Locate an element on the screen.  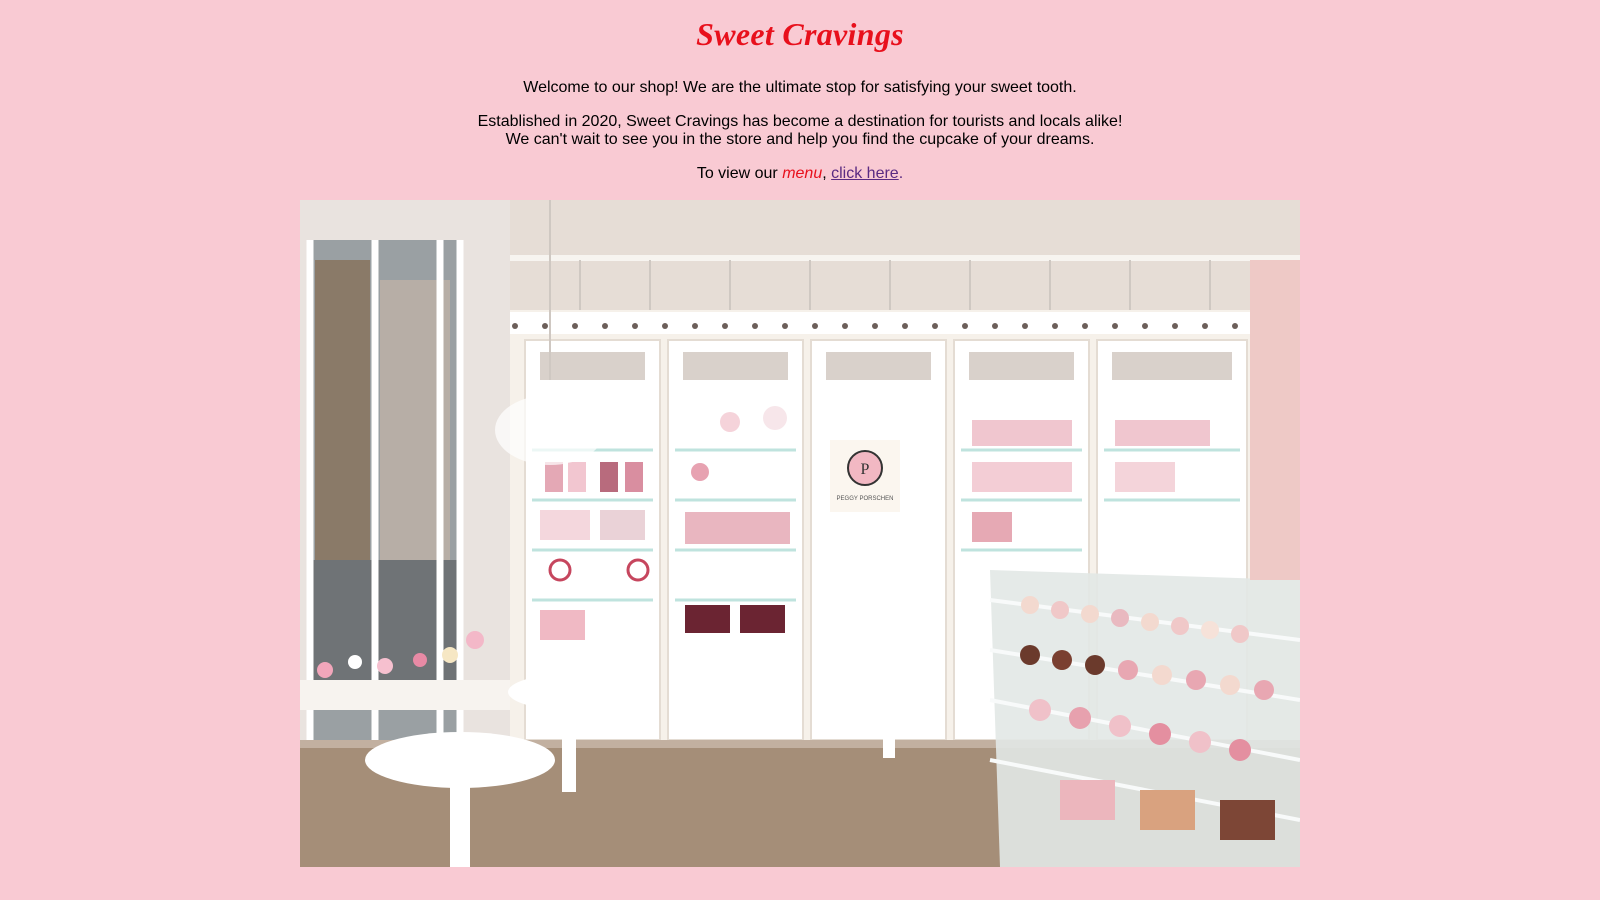
menu-link: click here is located at coordinates (865, 173).